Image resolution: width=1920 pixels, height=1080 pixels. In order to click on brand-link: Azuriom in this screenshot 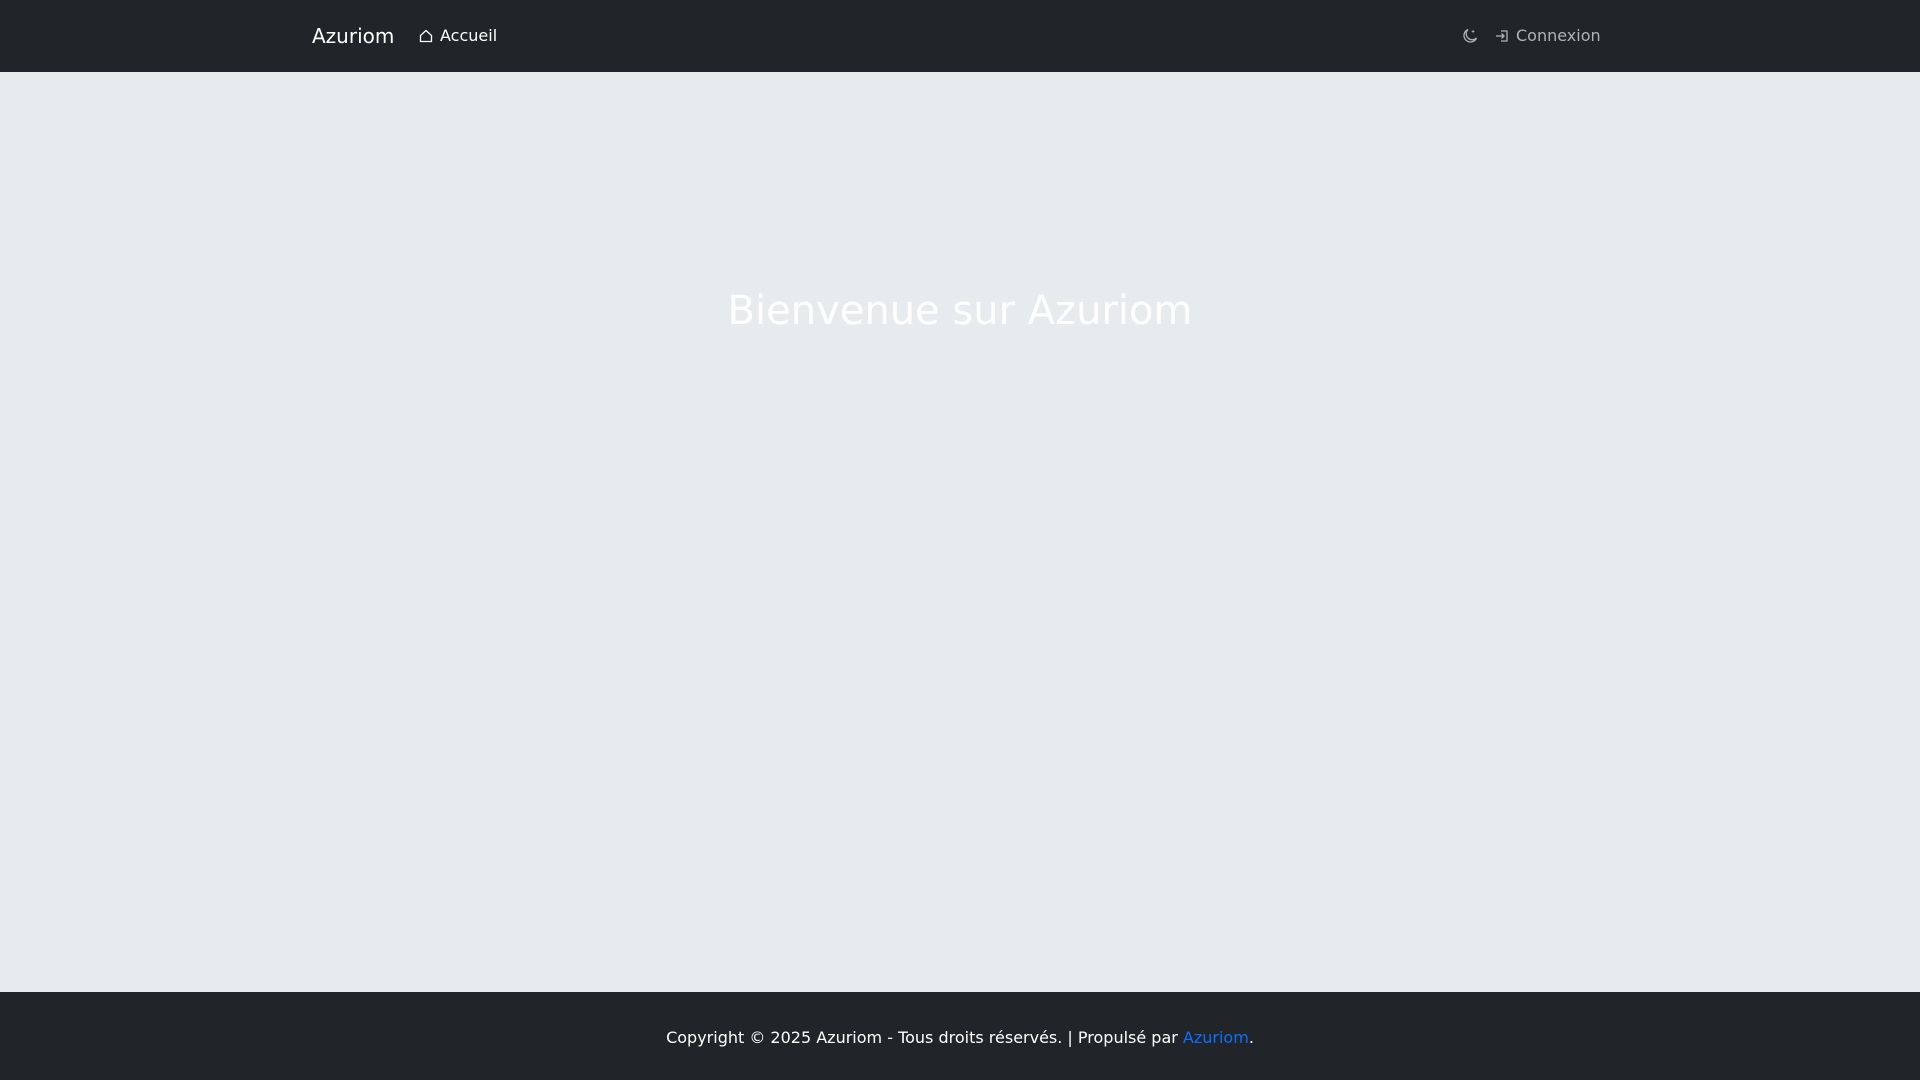, I will do `click(353, 36)`.